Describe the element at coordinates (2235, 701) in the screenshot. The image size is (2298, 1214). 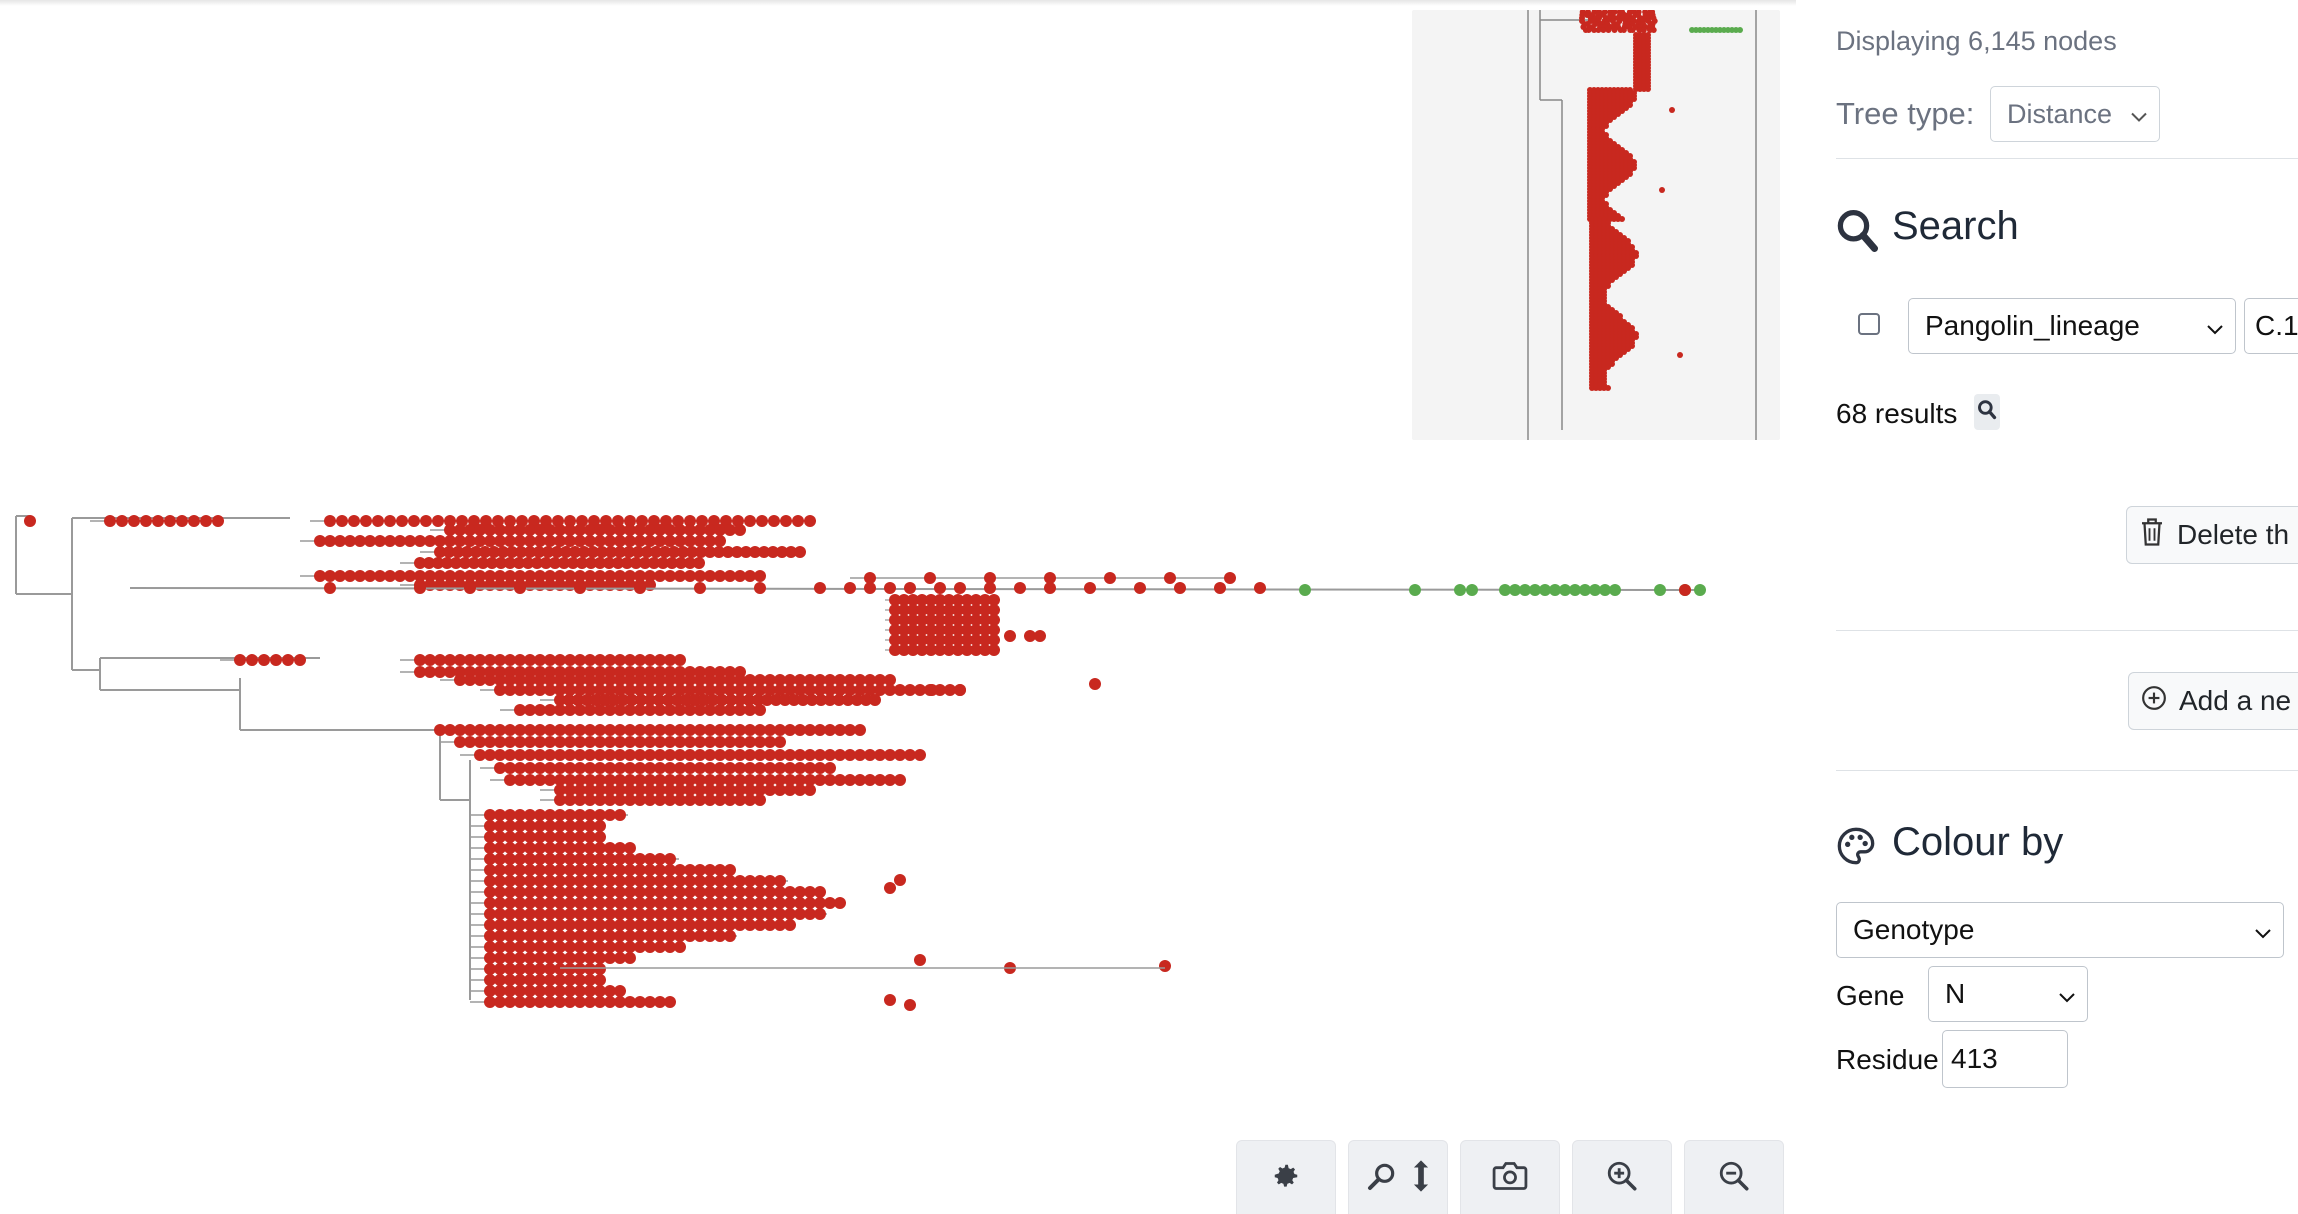
I see `add-search-label: Add a ne` at that location.